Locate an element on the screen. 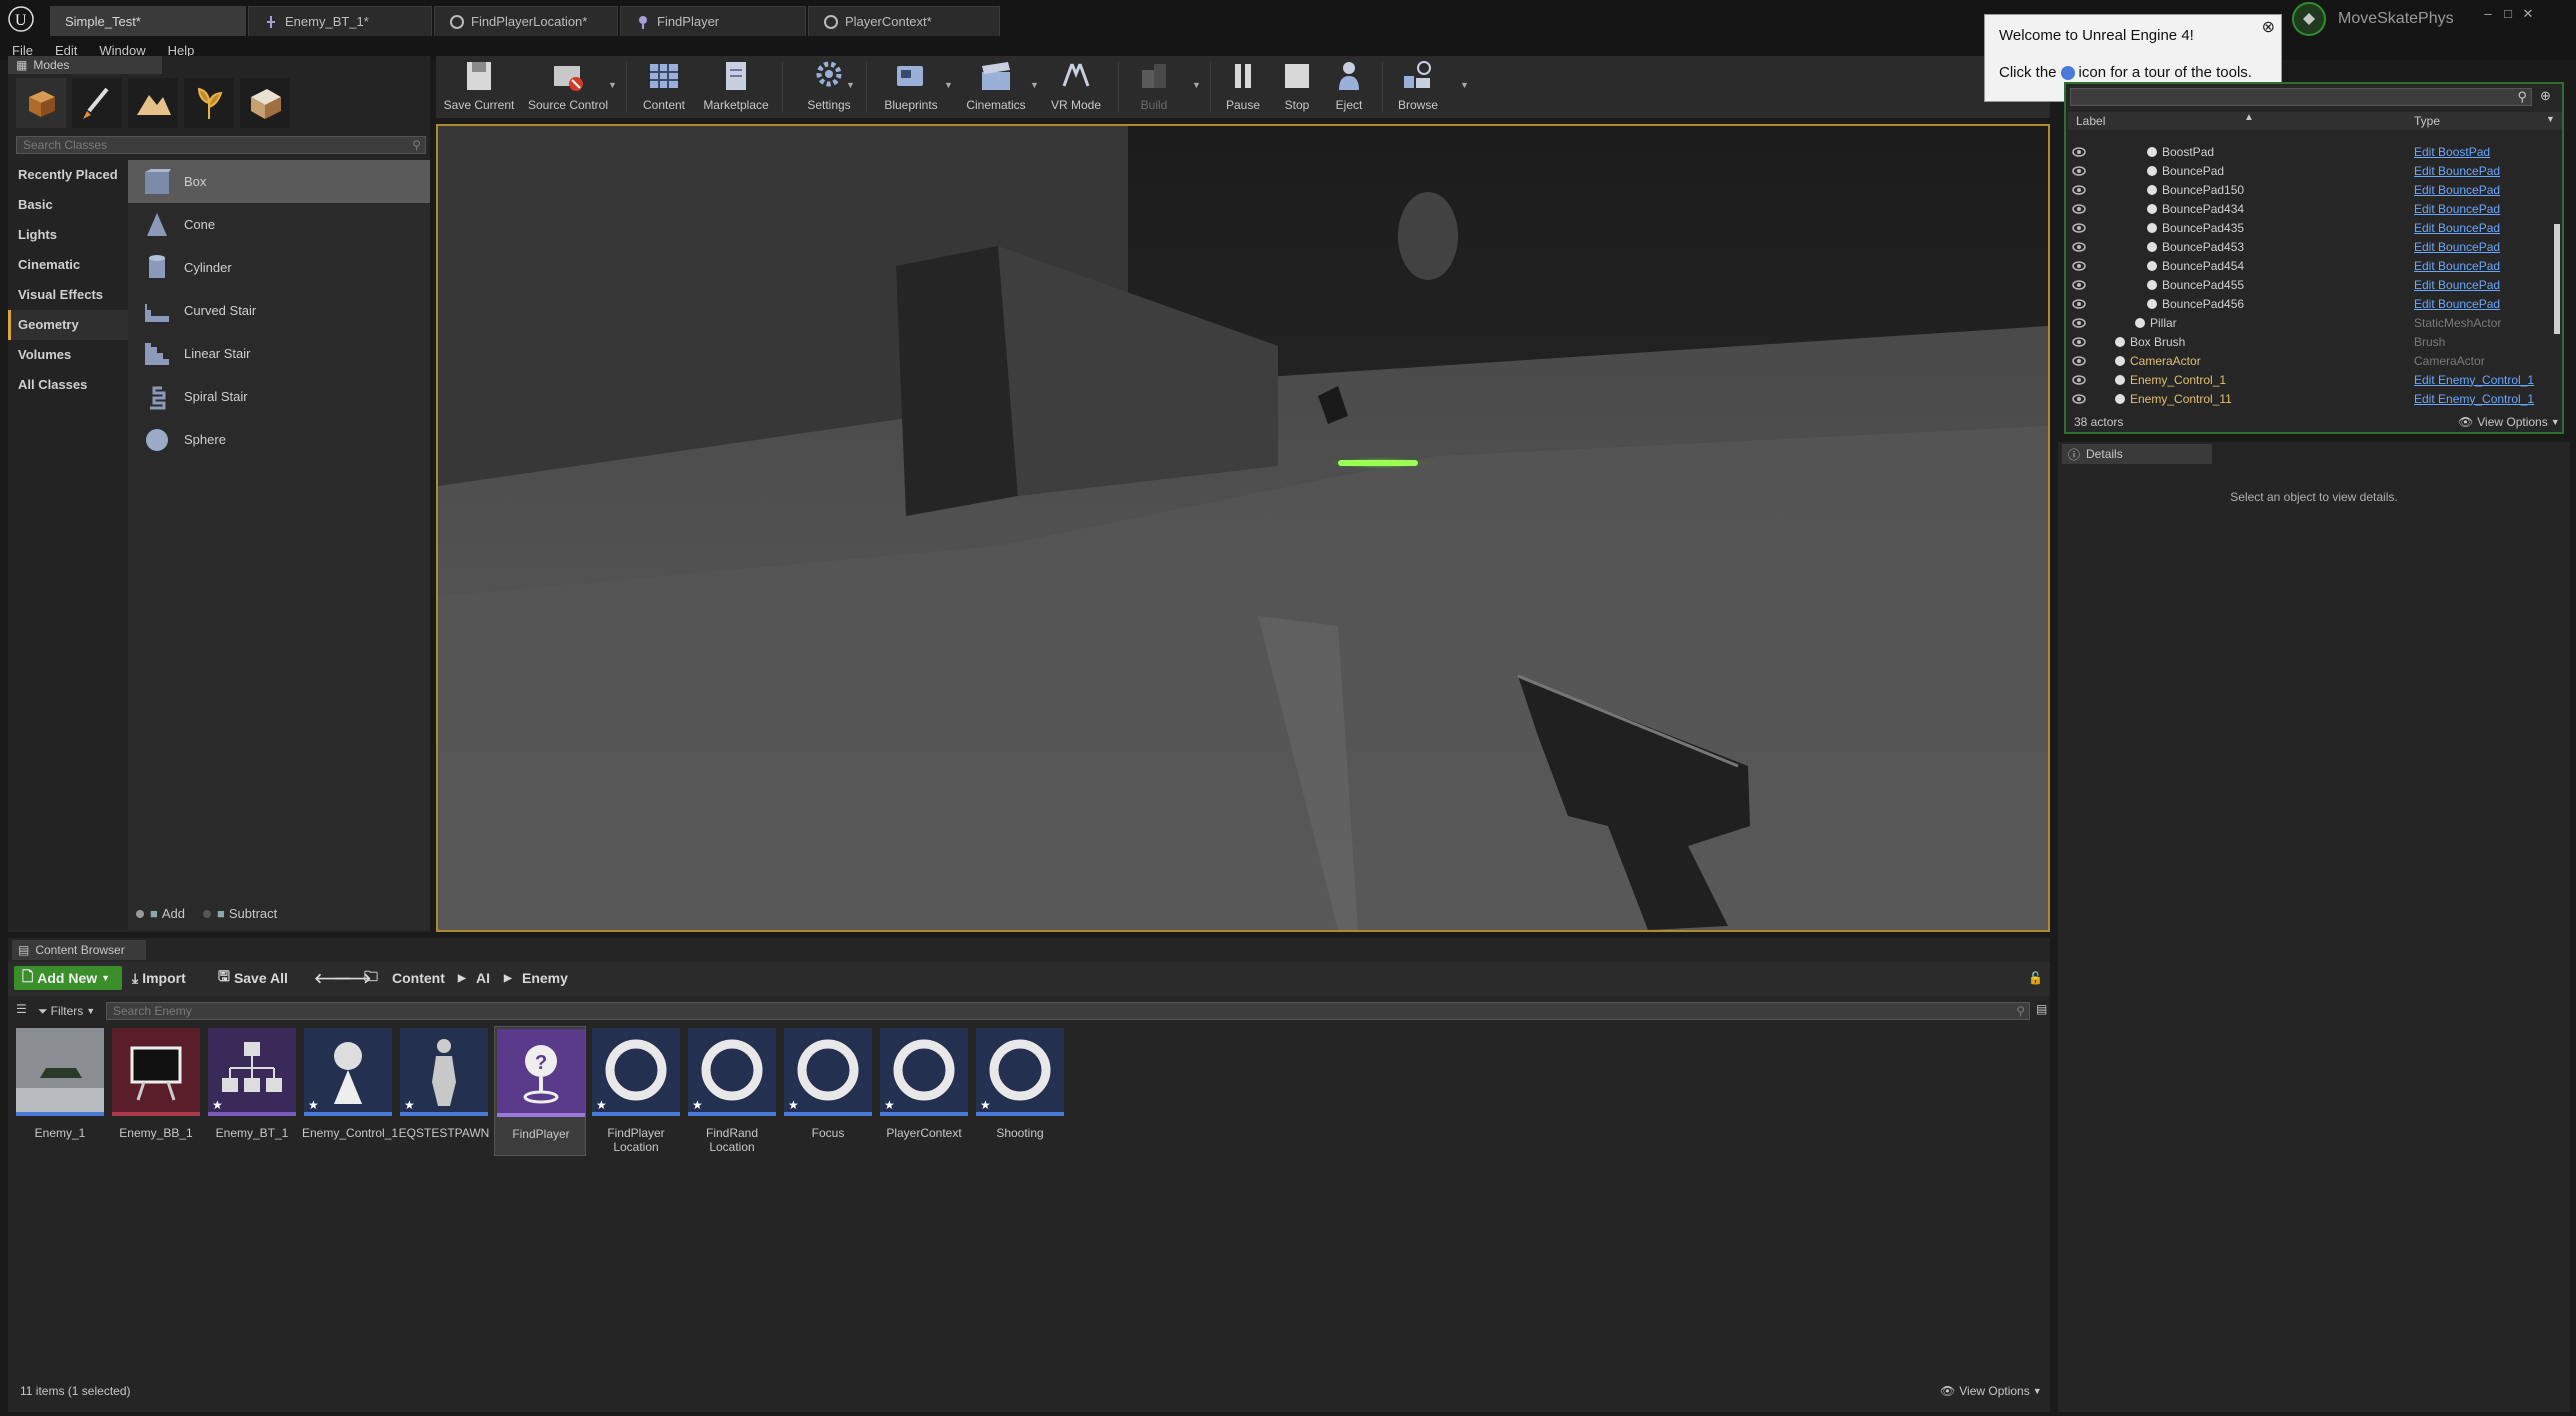  add-radio: ■ Add is located at coordinates (160, 913).